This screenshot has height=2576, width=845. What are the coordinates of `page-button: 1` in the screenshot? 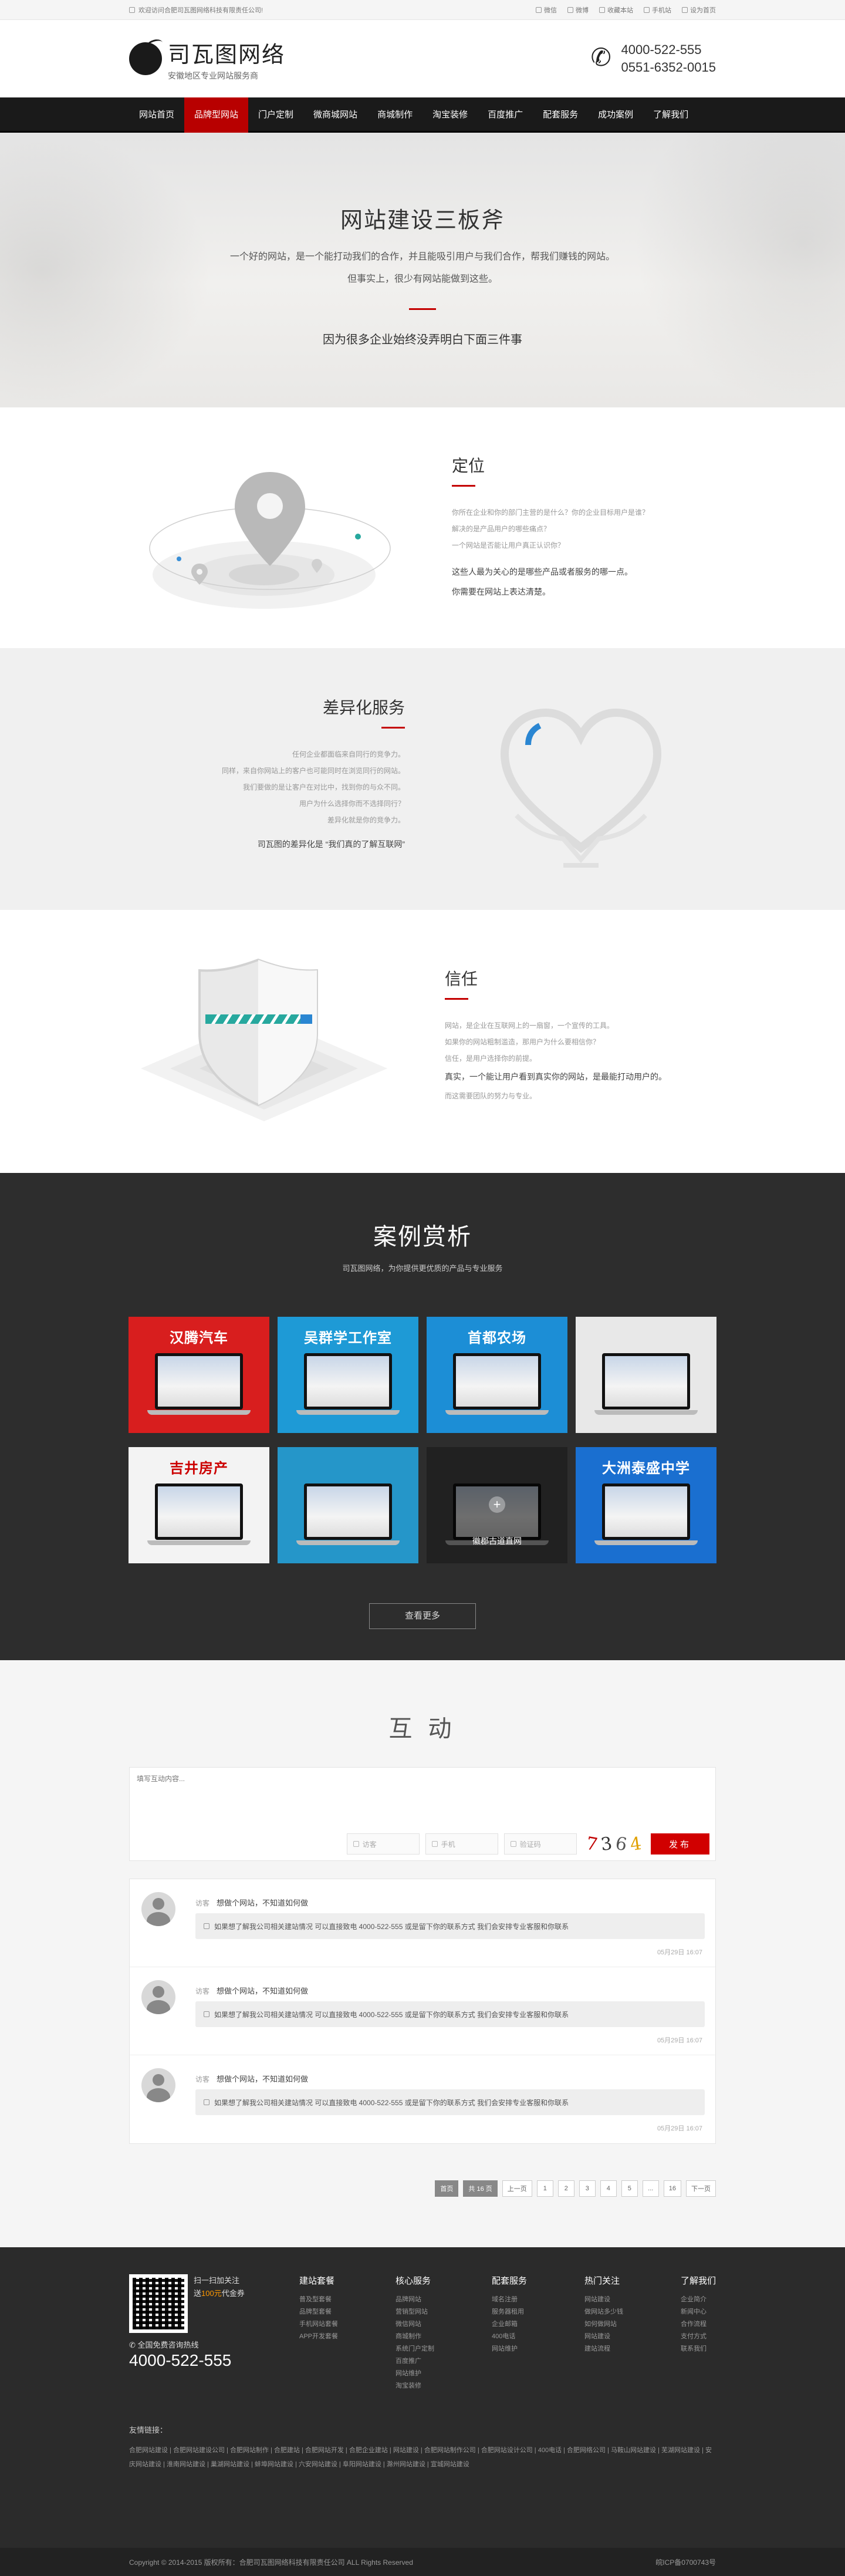 It's located at (544, 2188).